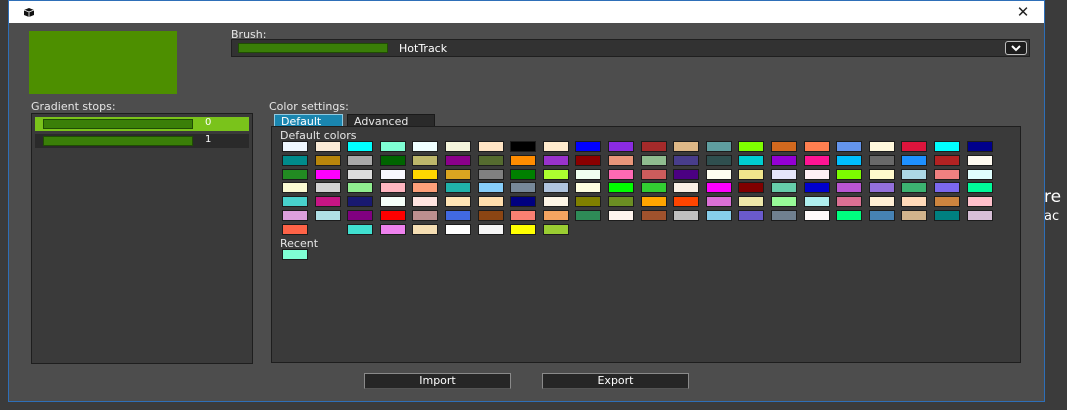 Image resolution: width=1067 pixels, height=410 pixels. Describe the element at coordinates (1023, 12) in the screenshot. I see `close-button: ✕` at that location.